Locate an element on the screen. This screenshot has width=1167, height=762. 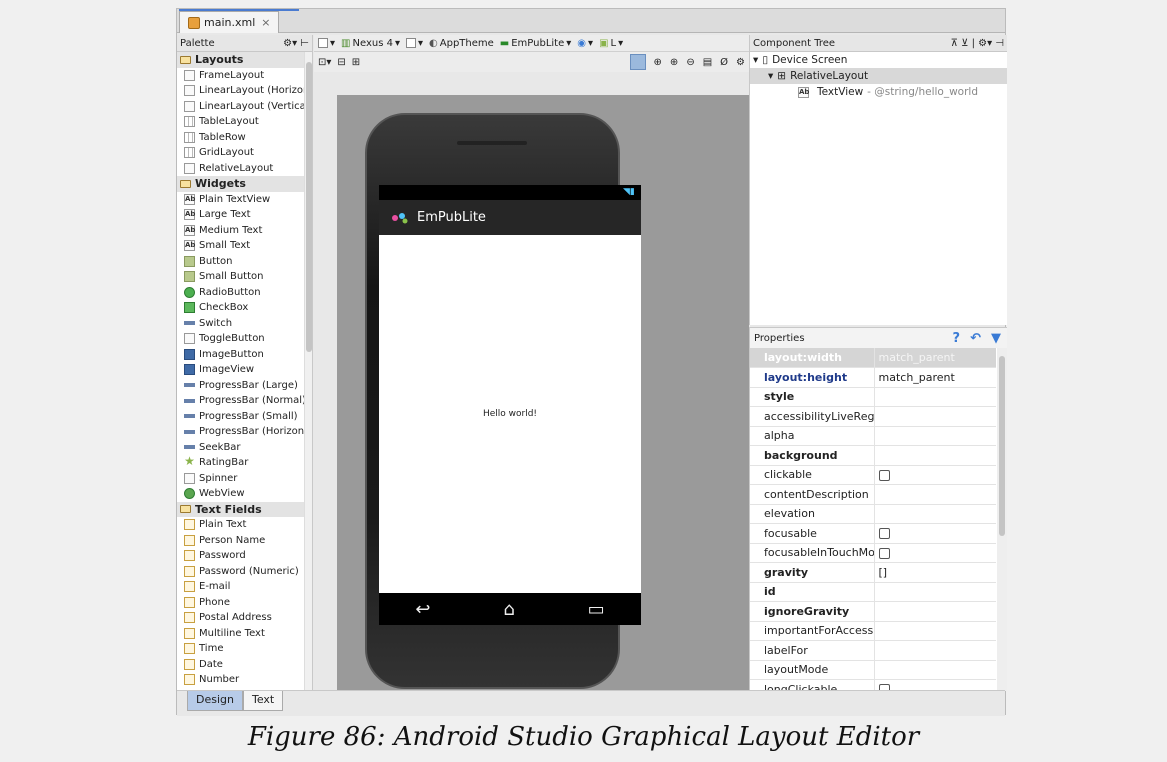
tree-node-relativelayout: ▾ ⊞ RelativeLayout is located at coordinates (878, 76).